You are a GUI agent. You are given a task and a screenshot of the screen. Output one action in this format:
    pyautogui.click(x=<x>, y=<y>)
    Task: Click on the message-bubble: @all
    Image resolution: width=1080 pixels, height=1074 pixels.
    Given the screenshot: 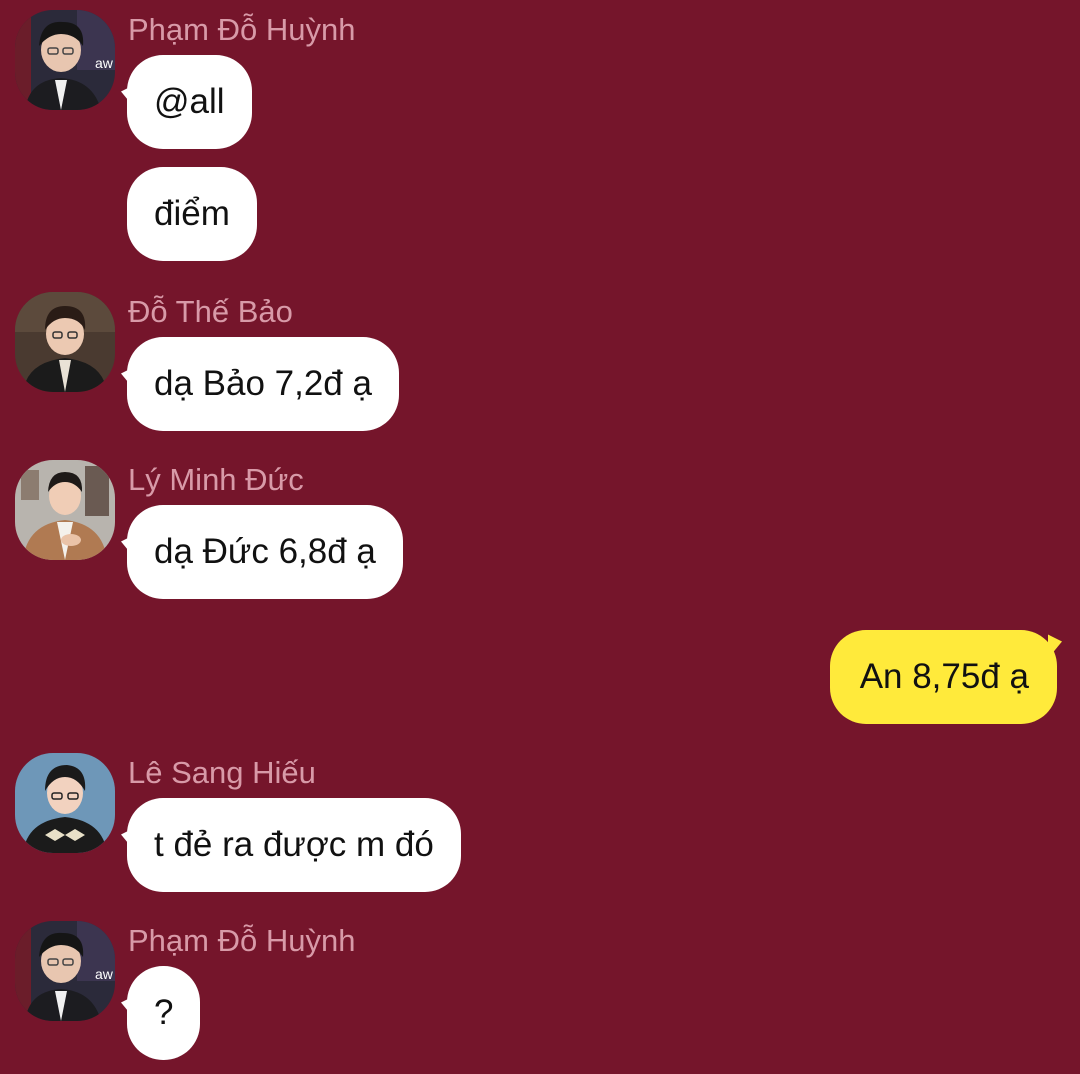 What is the action you would take?
    pyautogui.click(x=189, y=102)
    